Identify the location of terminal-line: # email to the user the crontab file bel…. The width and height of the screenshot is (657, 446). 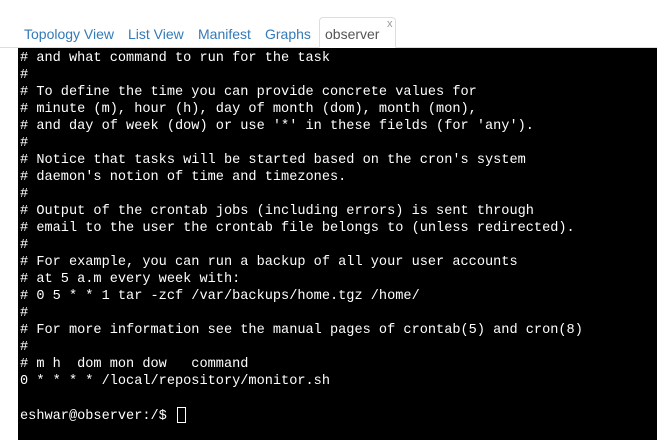
(297, 228).